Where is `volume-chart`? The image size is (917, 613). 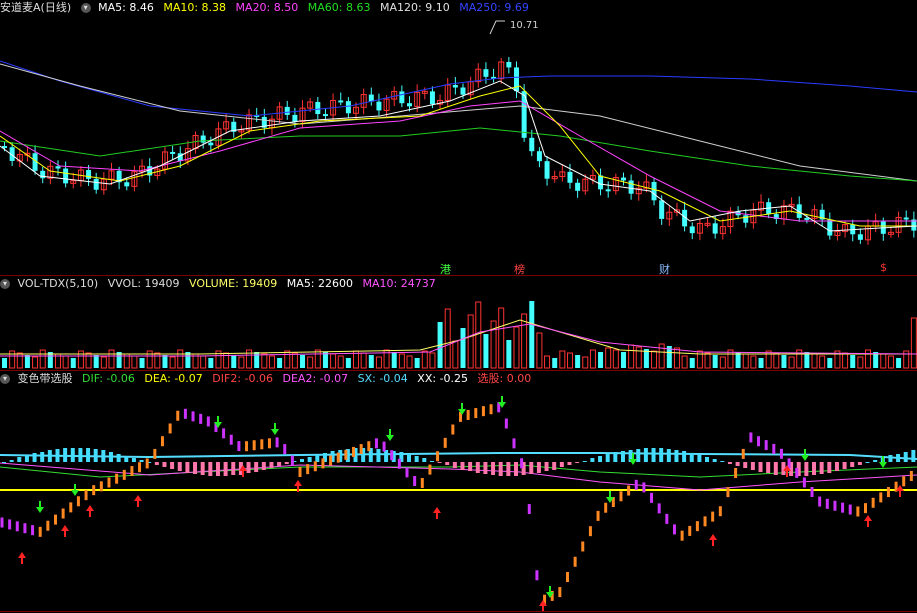
volume-chart is located at coordinates (458, 331).